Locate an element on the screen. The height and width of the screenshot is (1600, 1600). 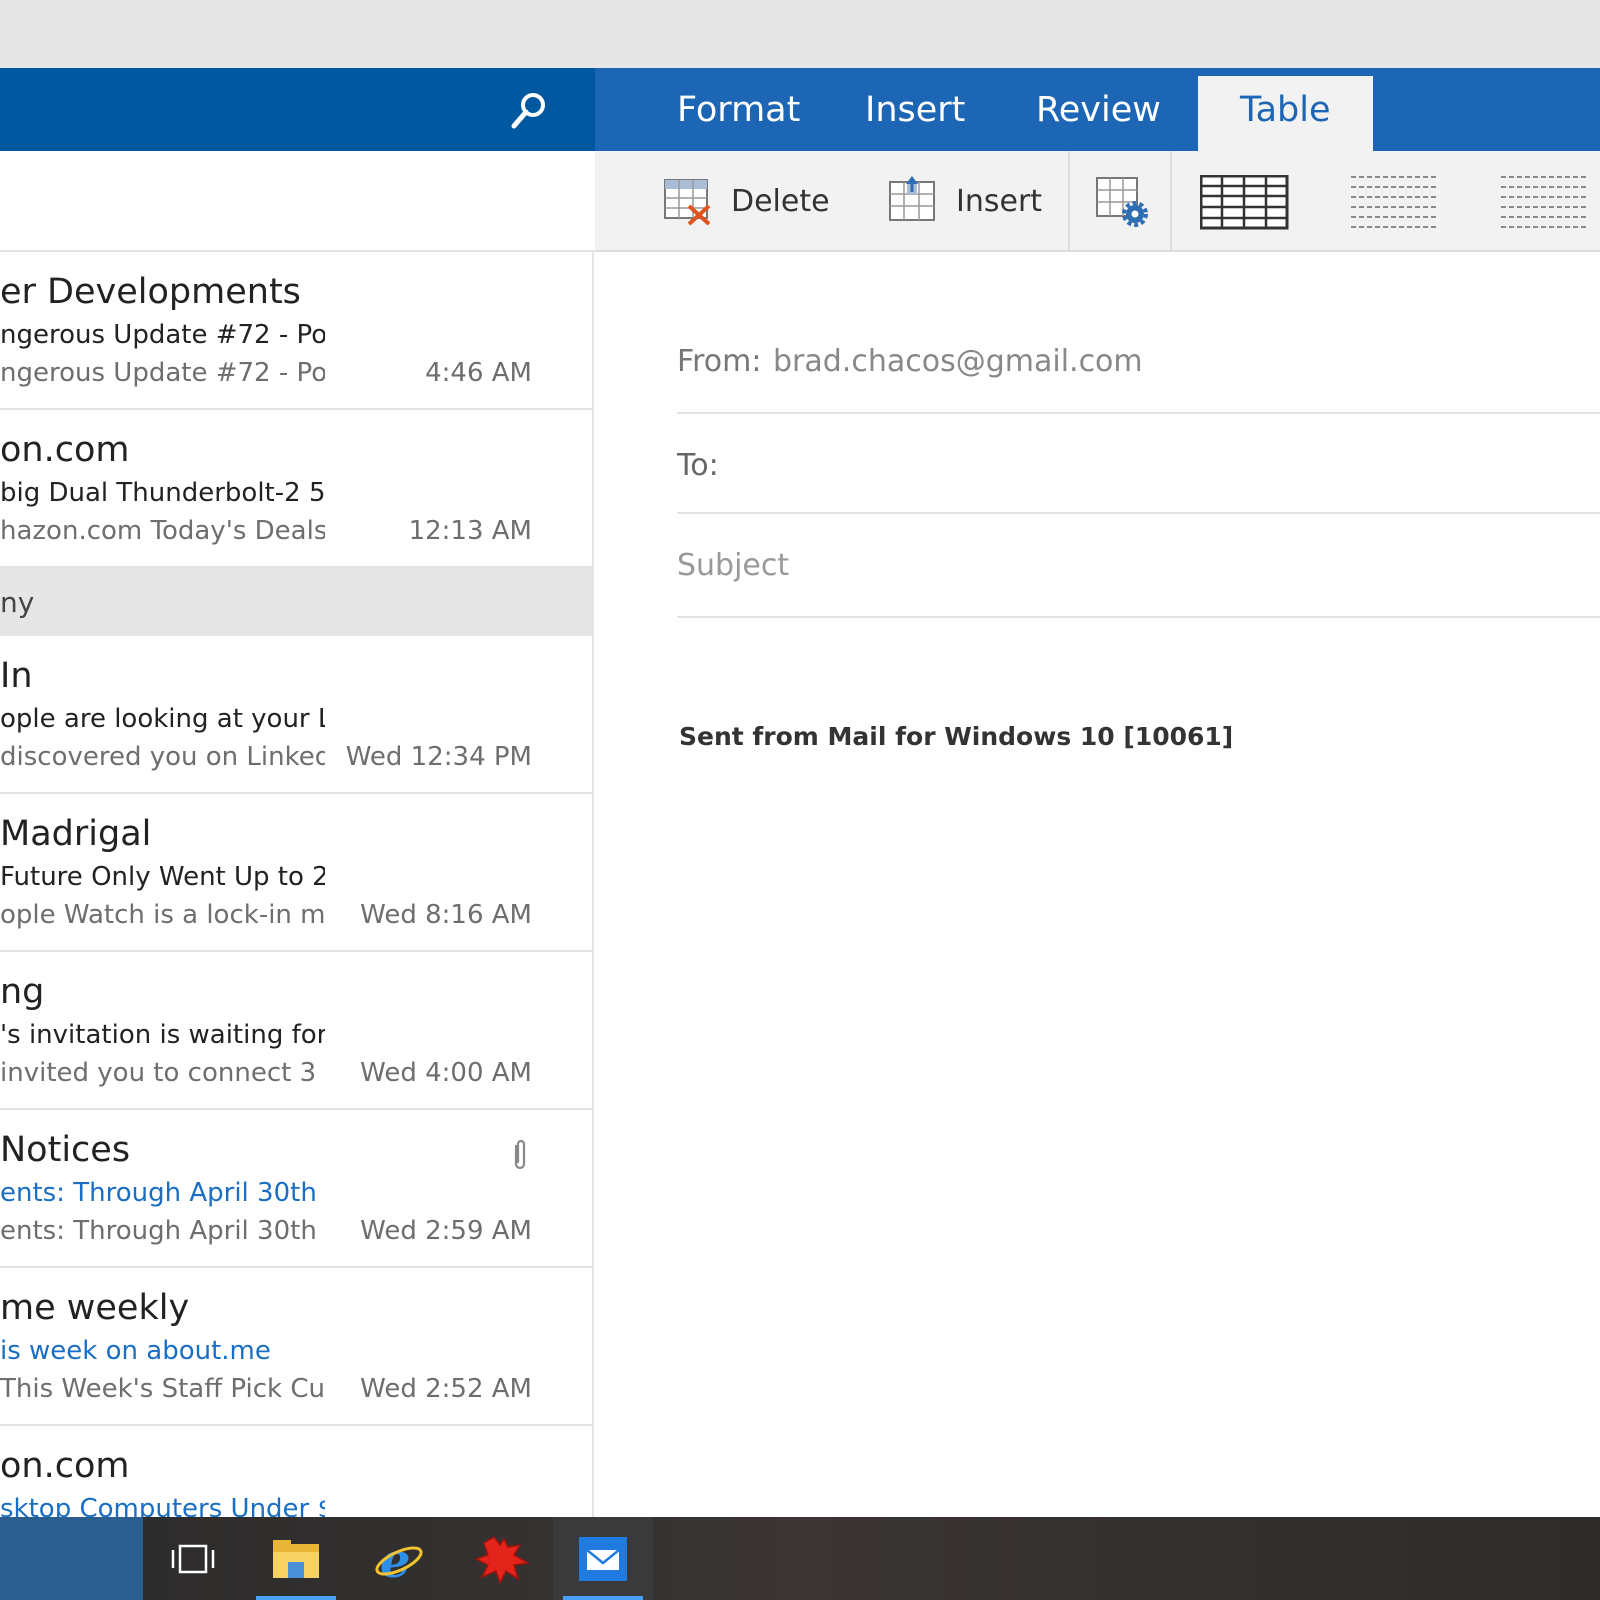
mail-preview: This Week's Staff Pick Curre is located at coordinates (162, 1389).